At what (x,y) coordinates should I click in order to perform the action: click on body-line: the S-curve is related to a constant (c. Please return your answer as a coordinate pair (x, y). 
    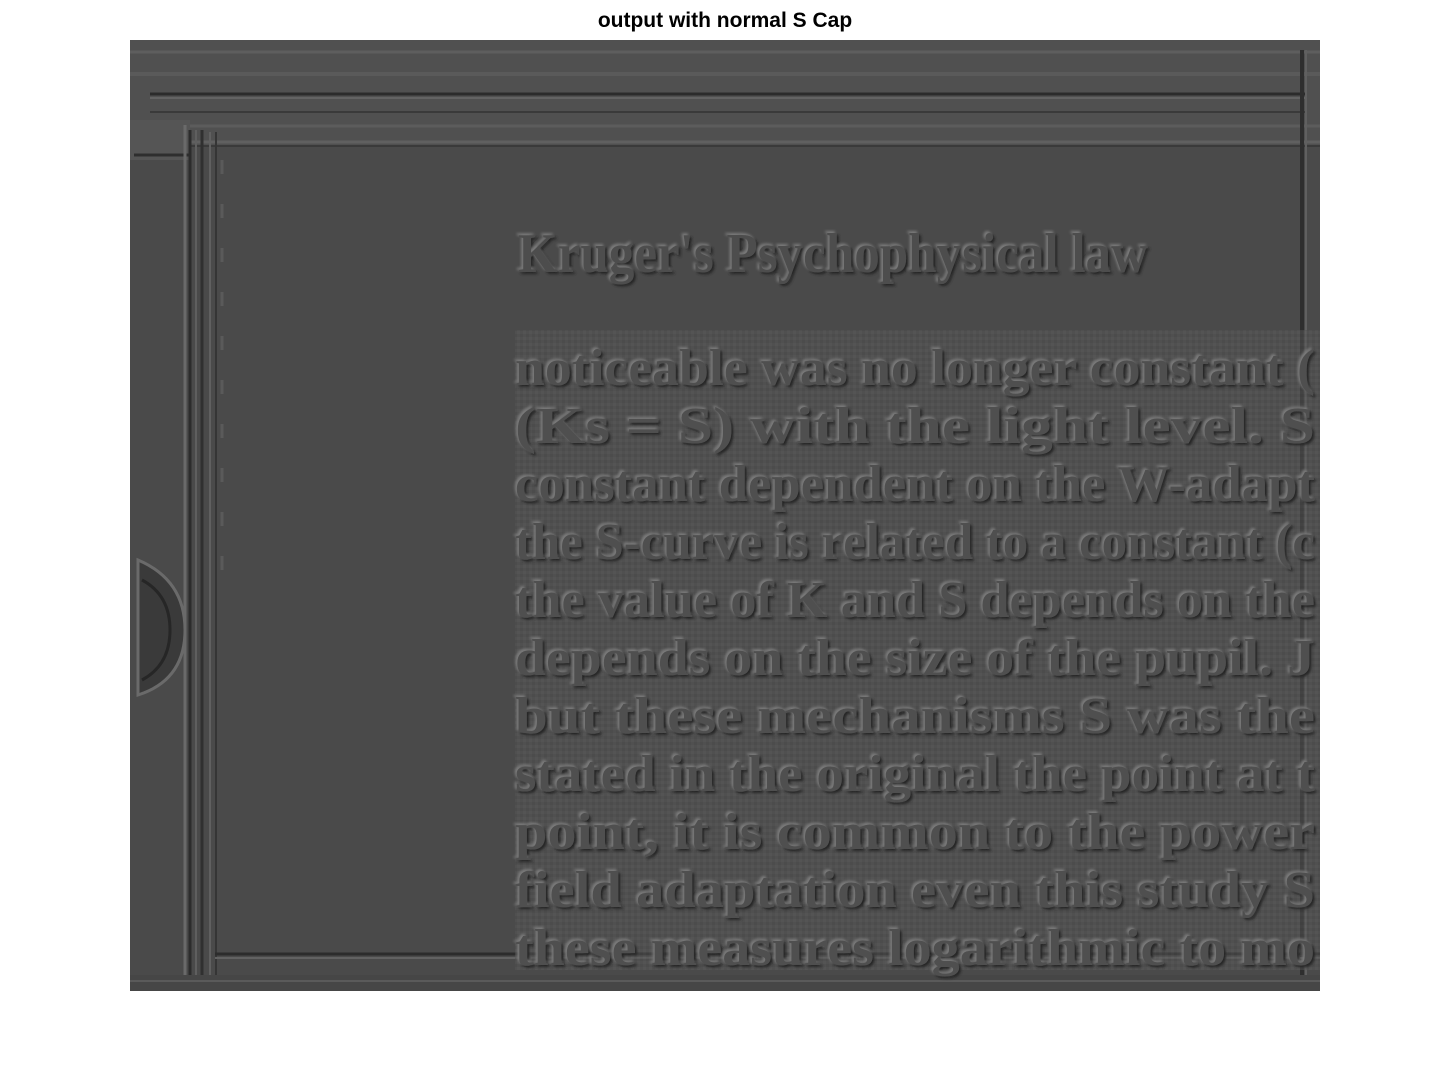
    Looking at the image, I should click on (915, 542).